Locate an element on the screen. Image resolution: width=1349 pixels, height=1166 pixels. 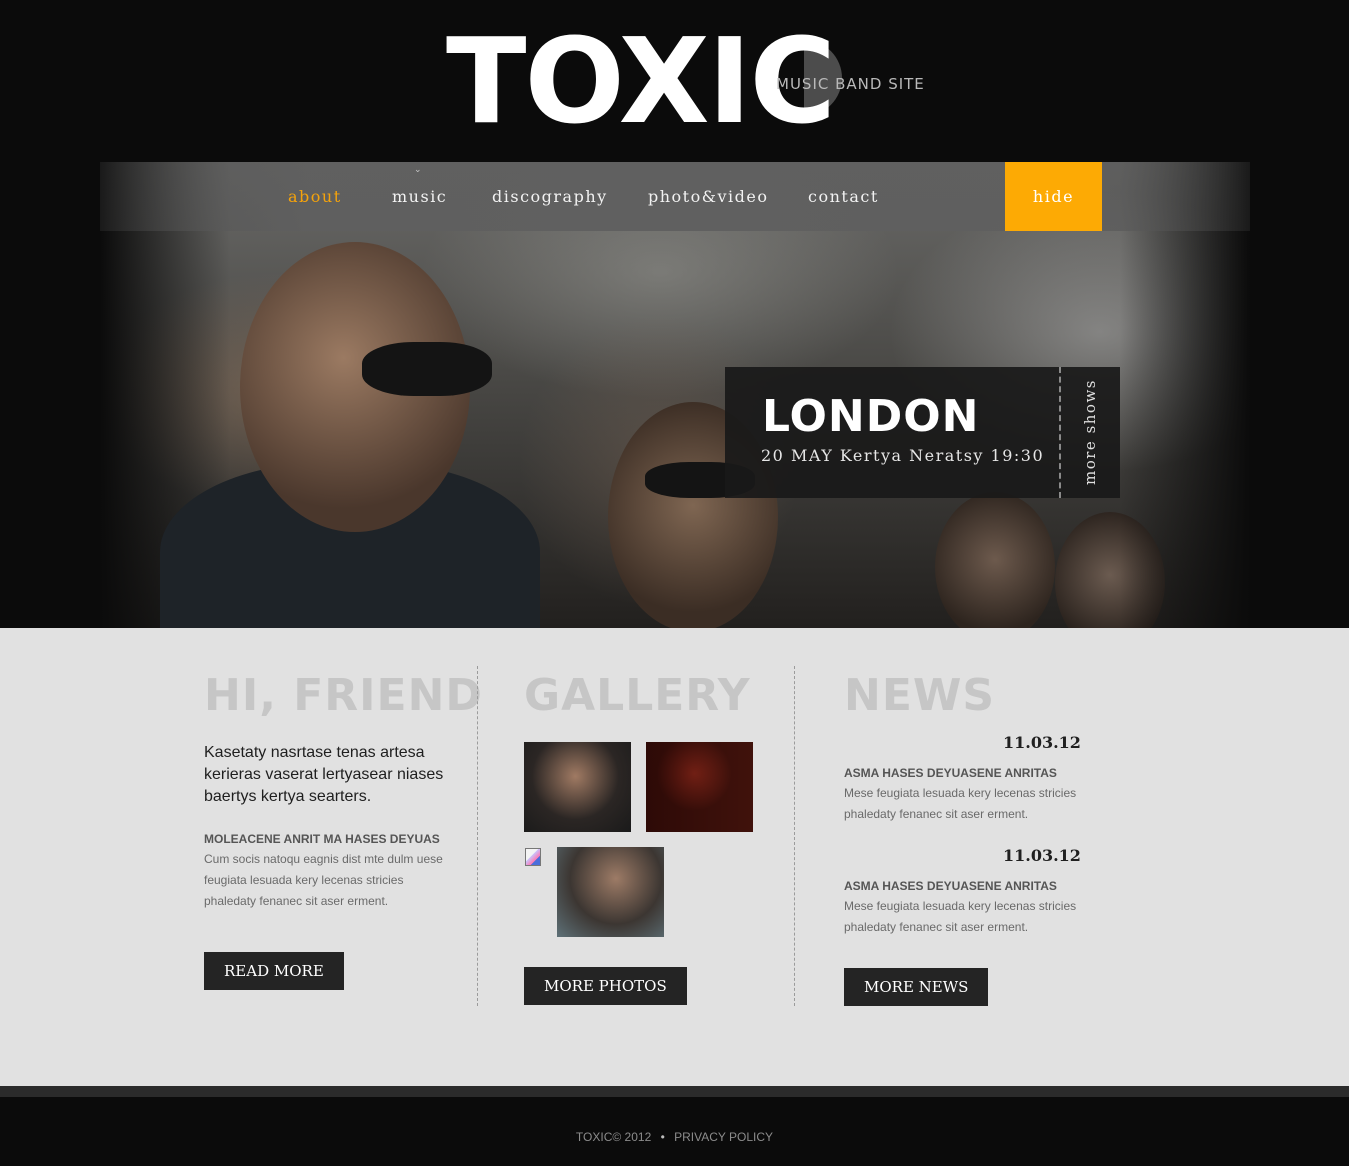
more-photos-button: MORE PHOTOS is located at coordinates (605, 986).